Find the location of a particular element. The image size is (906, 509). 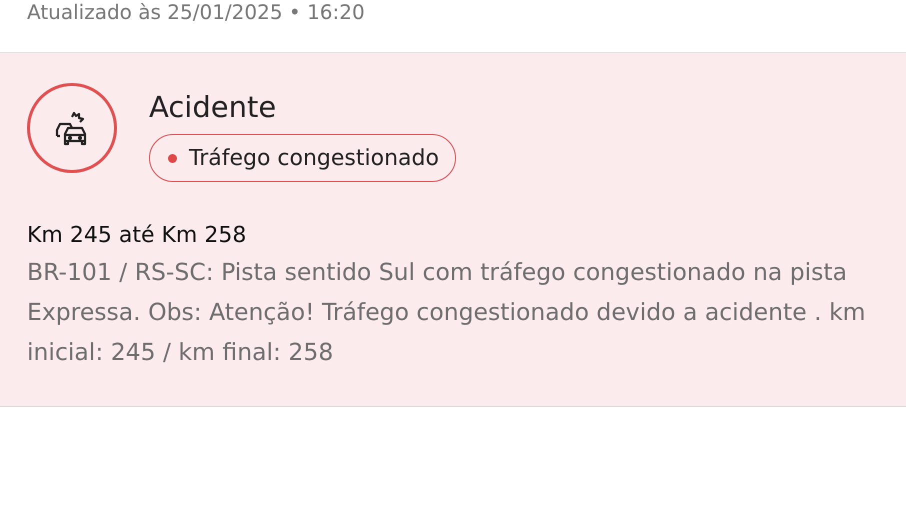

status-label: Tráfego congestionado is located at coordinates (314, 158).